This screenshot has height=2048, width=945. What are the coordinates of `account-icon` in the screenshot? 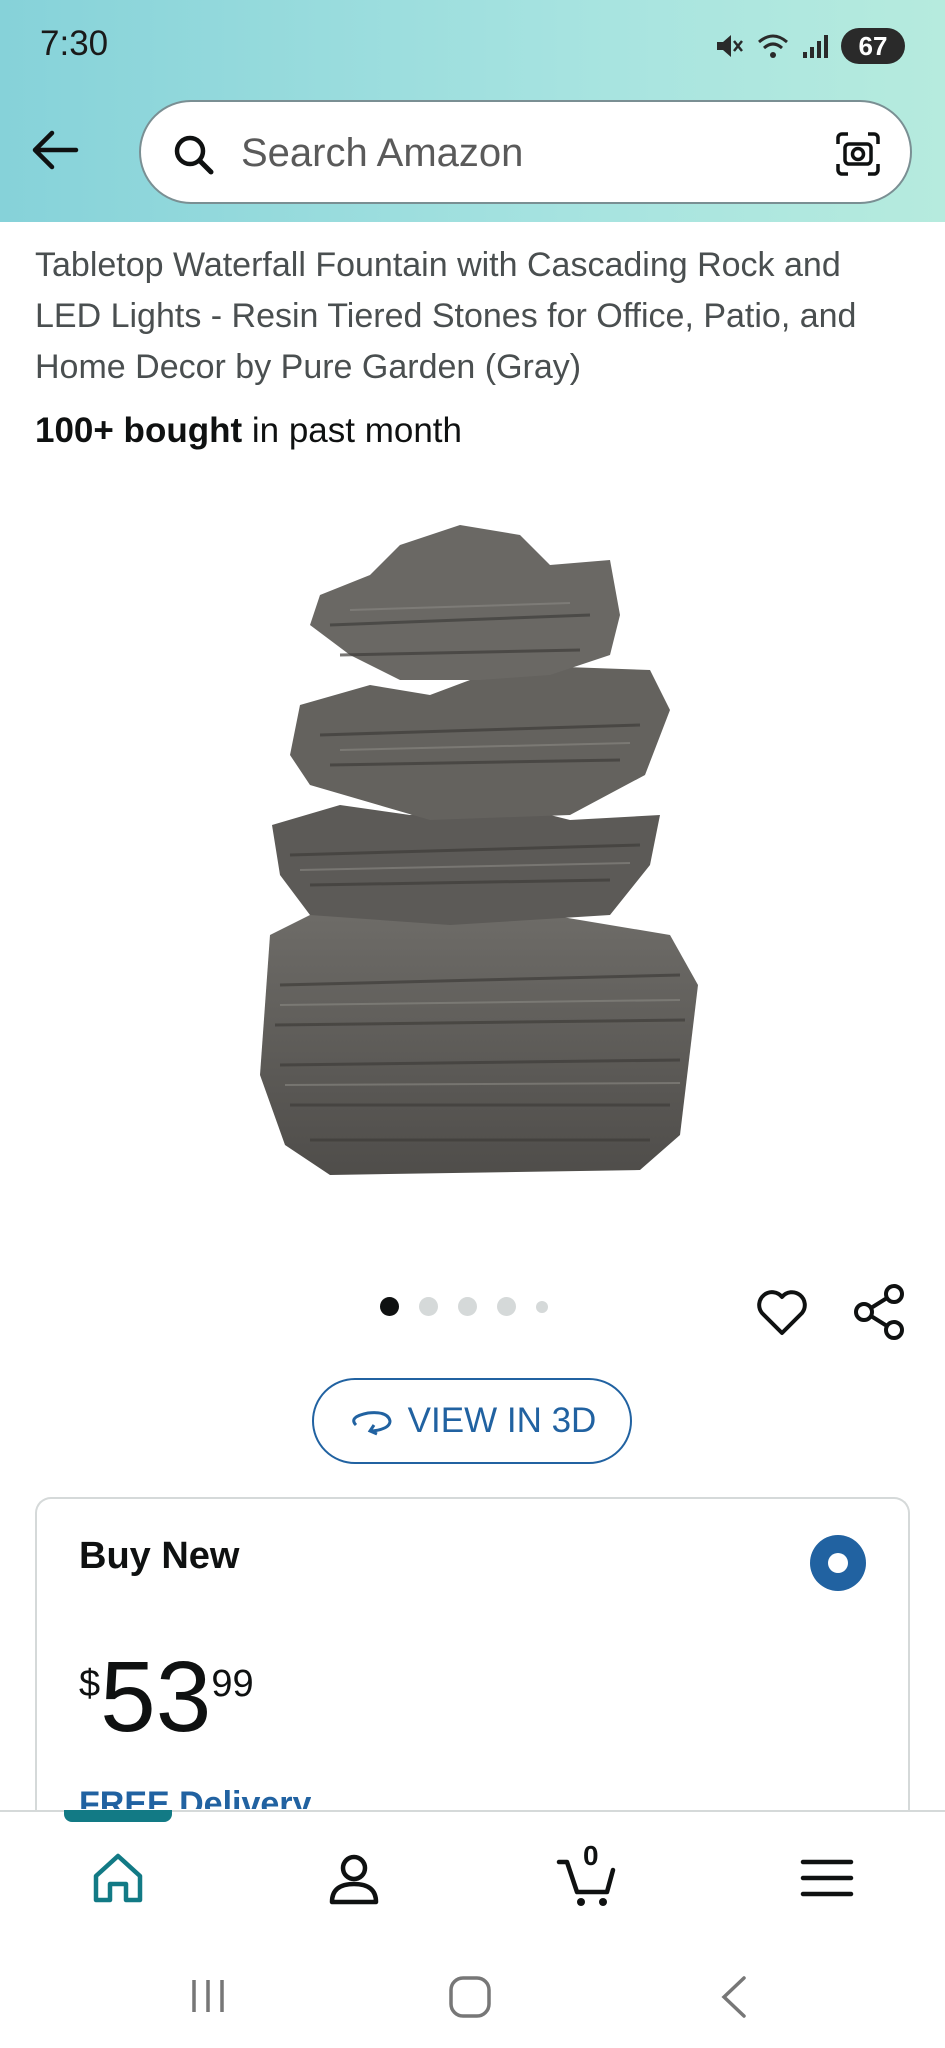 It's located at (354, 1878).